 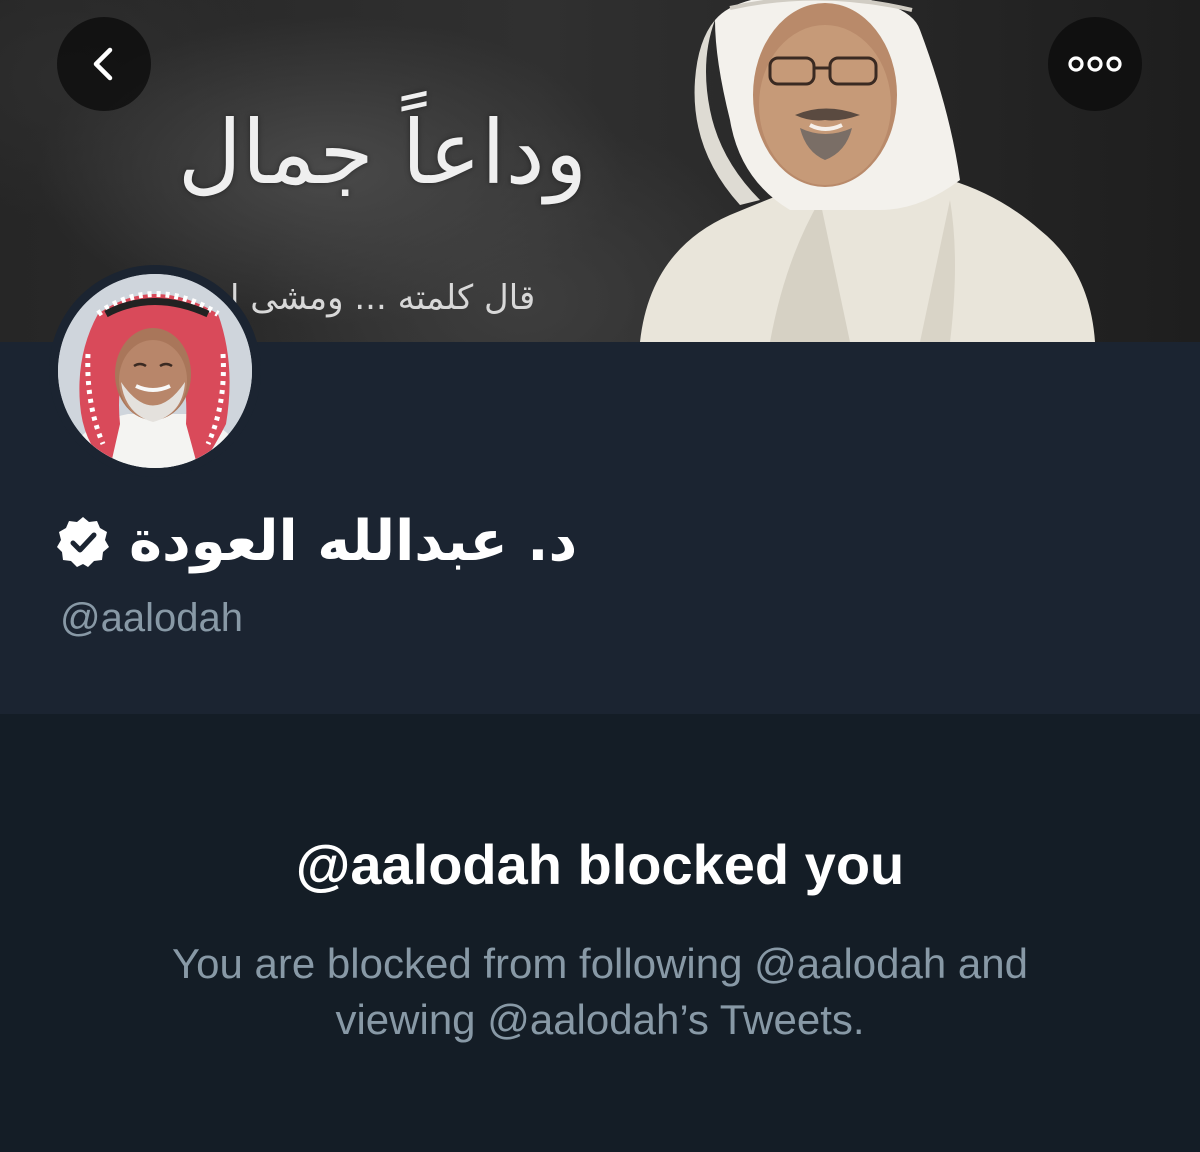 I want to click on more-options-button, so click(x=1095, y=64).